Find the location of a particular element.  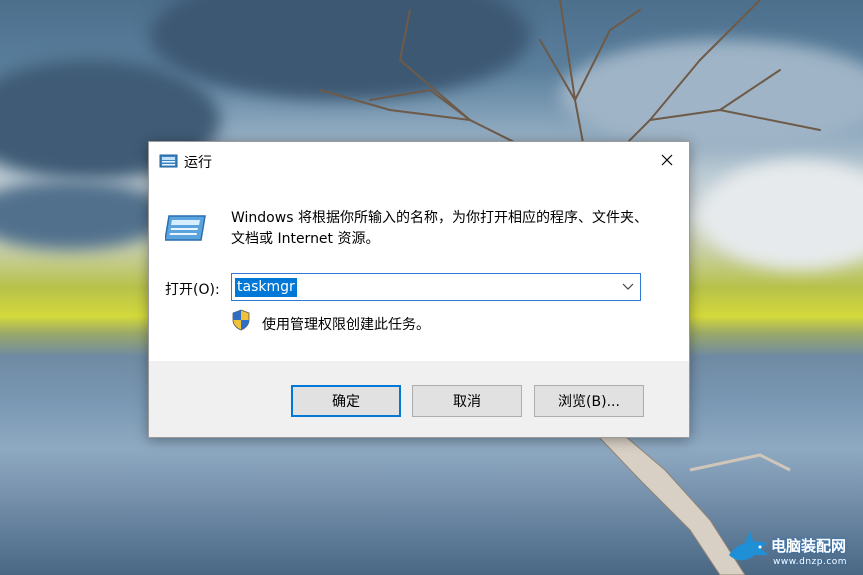

site-watermark: 电脑装配网 www.dnzp.com is located at coordinates (791, 551).